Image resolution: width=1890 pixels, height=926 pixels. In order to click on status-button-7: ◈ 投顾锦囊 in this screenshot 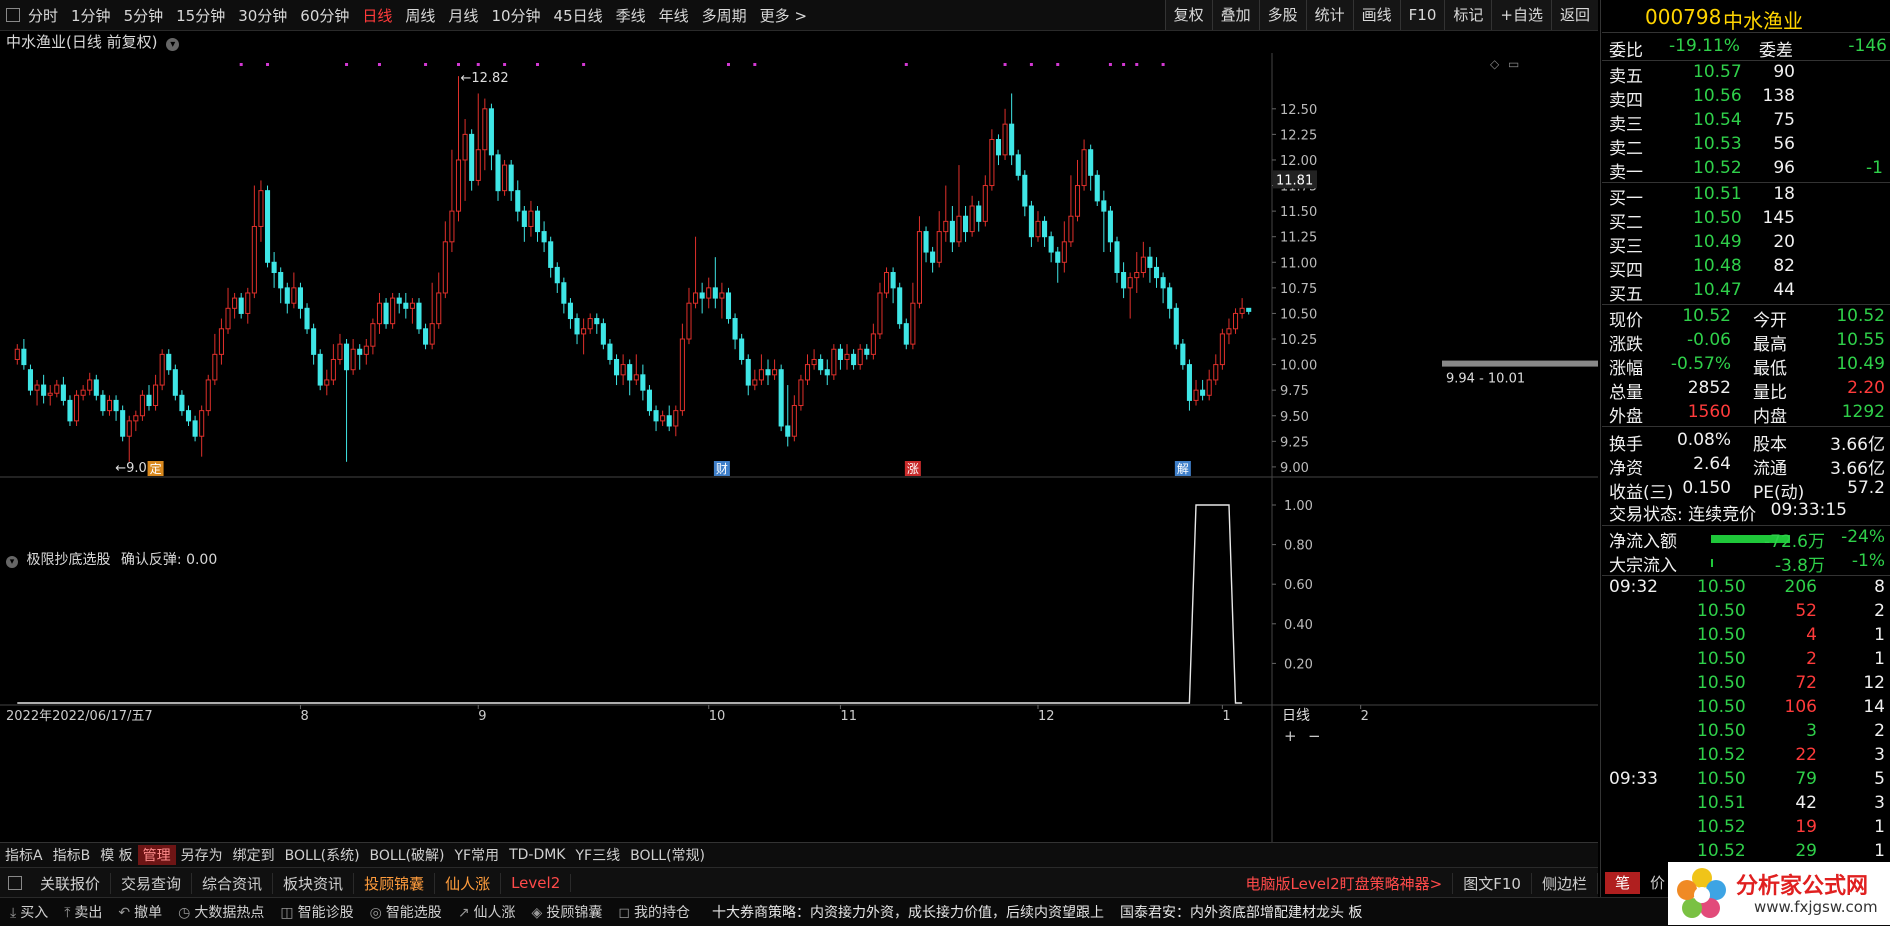, I will do `click(567, 912)`.